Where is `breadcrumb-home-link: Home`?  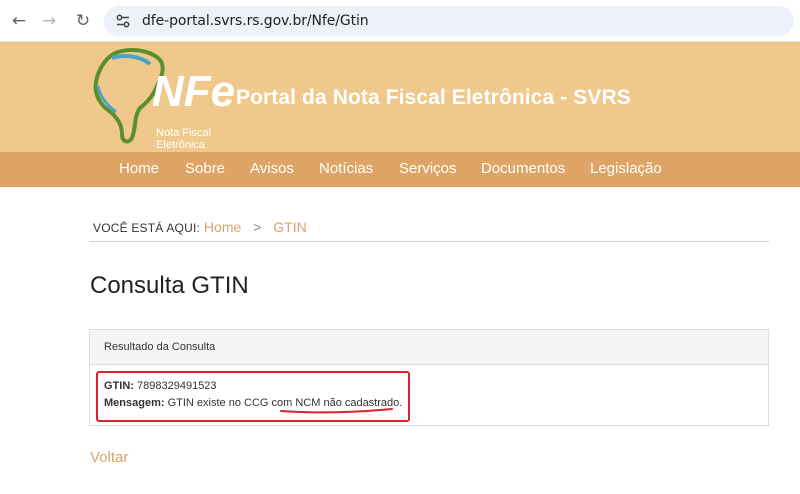 breadcrumb-home-link: Home is located at coordinates (222, 227).